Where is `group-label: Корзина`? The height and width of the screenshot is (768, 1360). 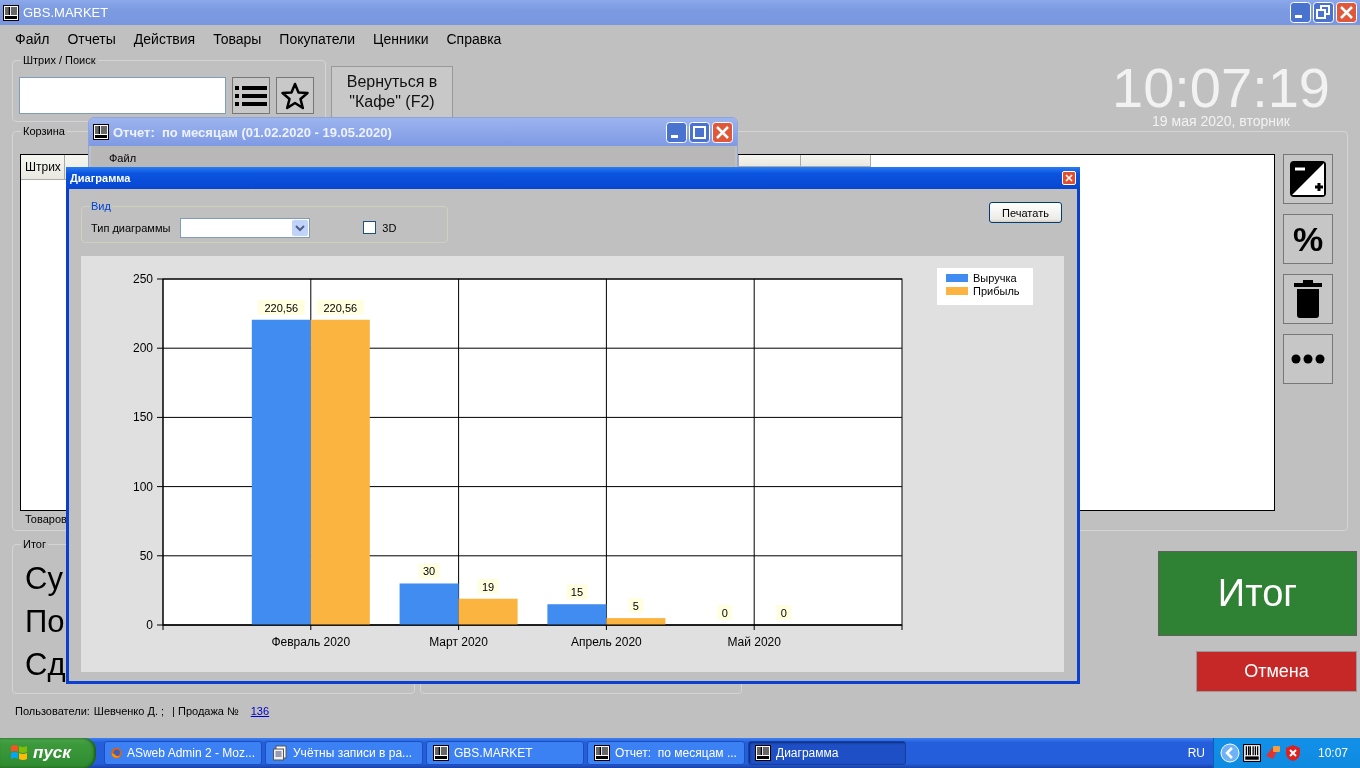 group-label: Корзина is located at coordinates (44, 130).